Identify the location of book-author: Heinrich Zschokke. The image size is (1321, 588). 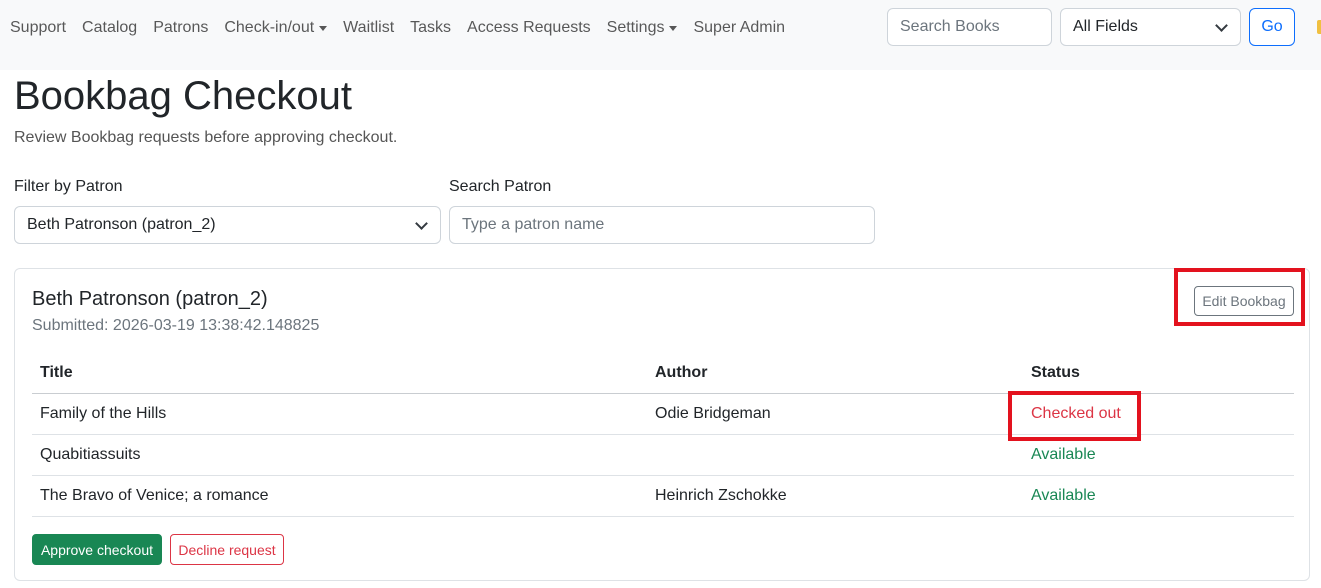
(721, 495).